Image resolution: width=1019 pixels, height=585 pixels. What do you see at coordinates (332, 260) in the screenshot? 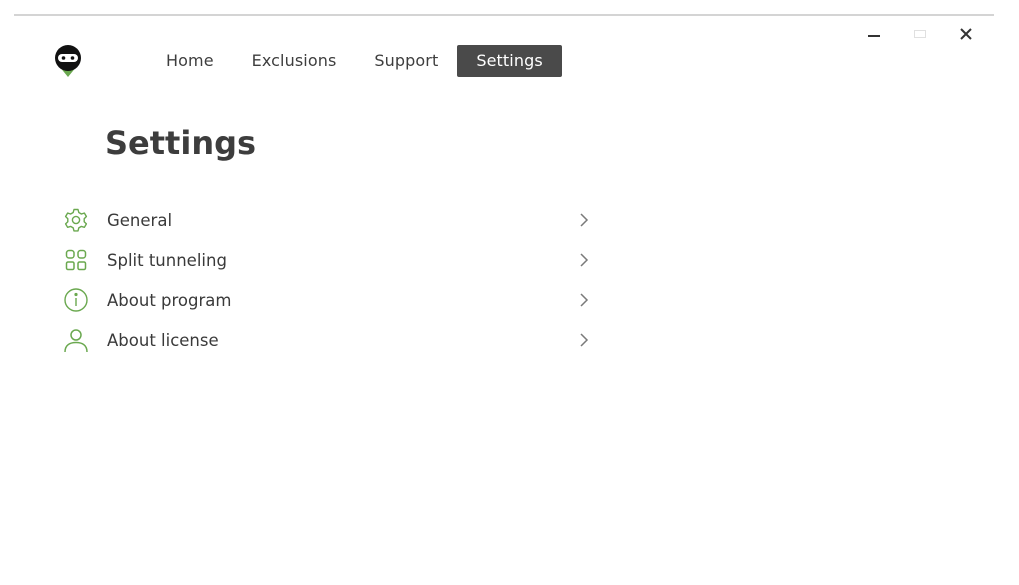
I see `settings-item-split-tunneling: Split tunneling` at bounding box center [332, 260].